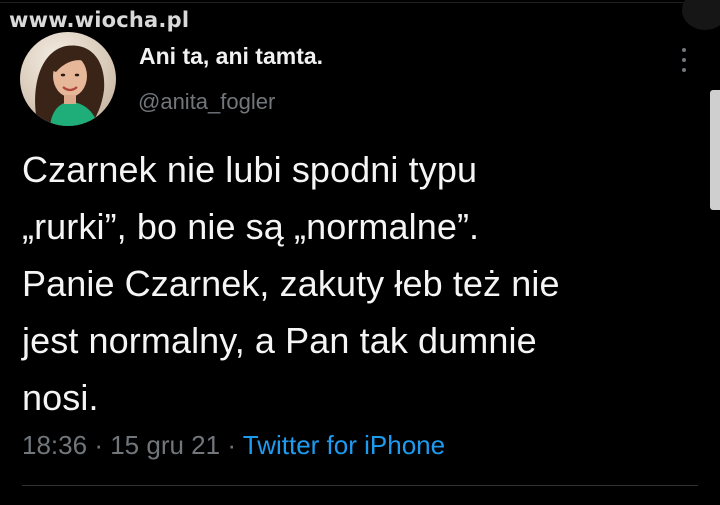 The image size is (720, 505). What do you see at coordinates (70, 85) in the screenshot?
I see `avatar-image` at bounding box center [70, 85].